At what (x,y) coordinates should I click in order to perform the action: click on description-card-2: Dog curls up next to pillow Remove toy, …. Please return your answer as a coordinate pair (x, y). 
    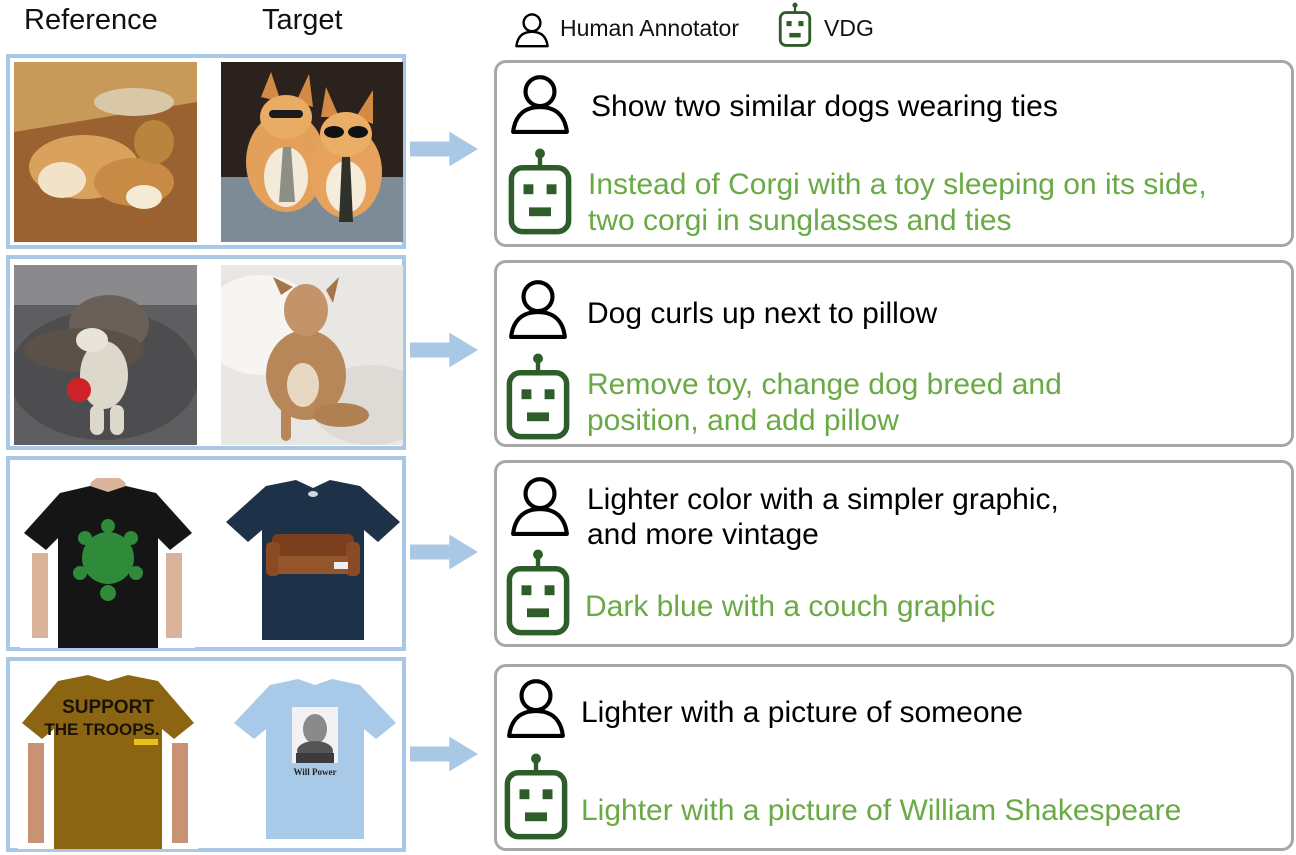
    Looking at the image, I should click on (894, 353).